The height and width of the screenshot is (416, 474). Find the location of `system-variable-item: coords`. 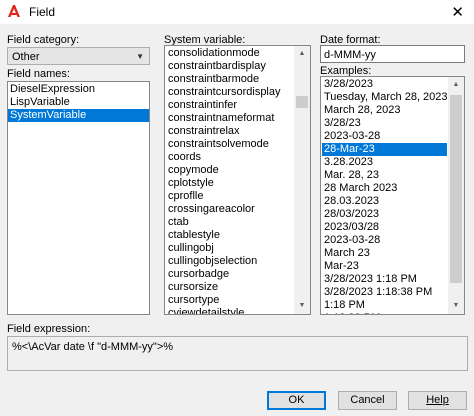

system-variable-item: coords is located at coordinates (229, 157).